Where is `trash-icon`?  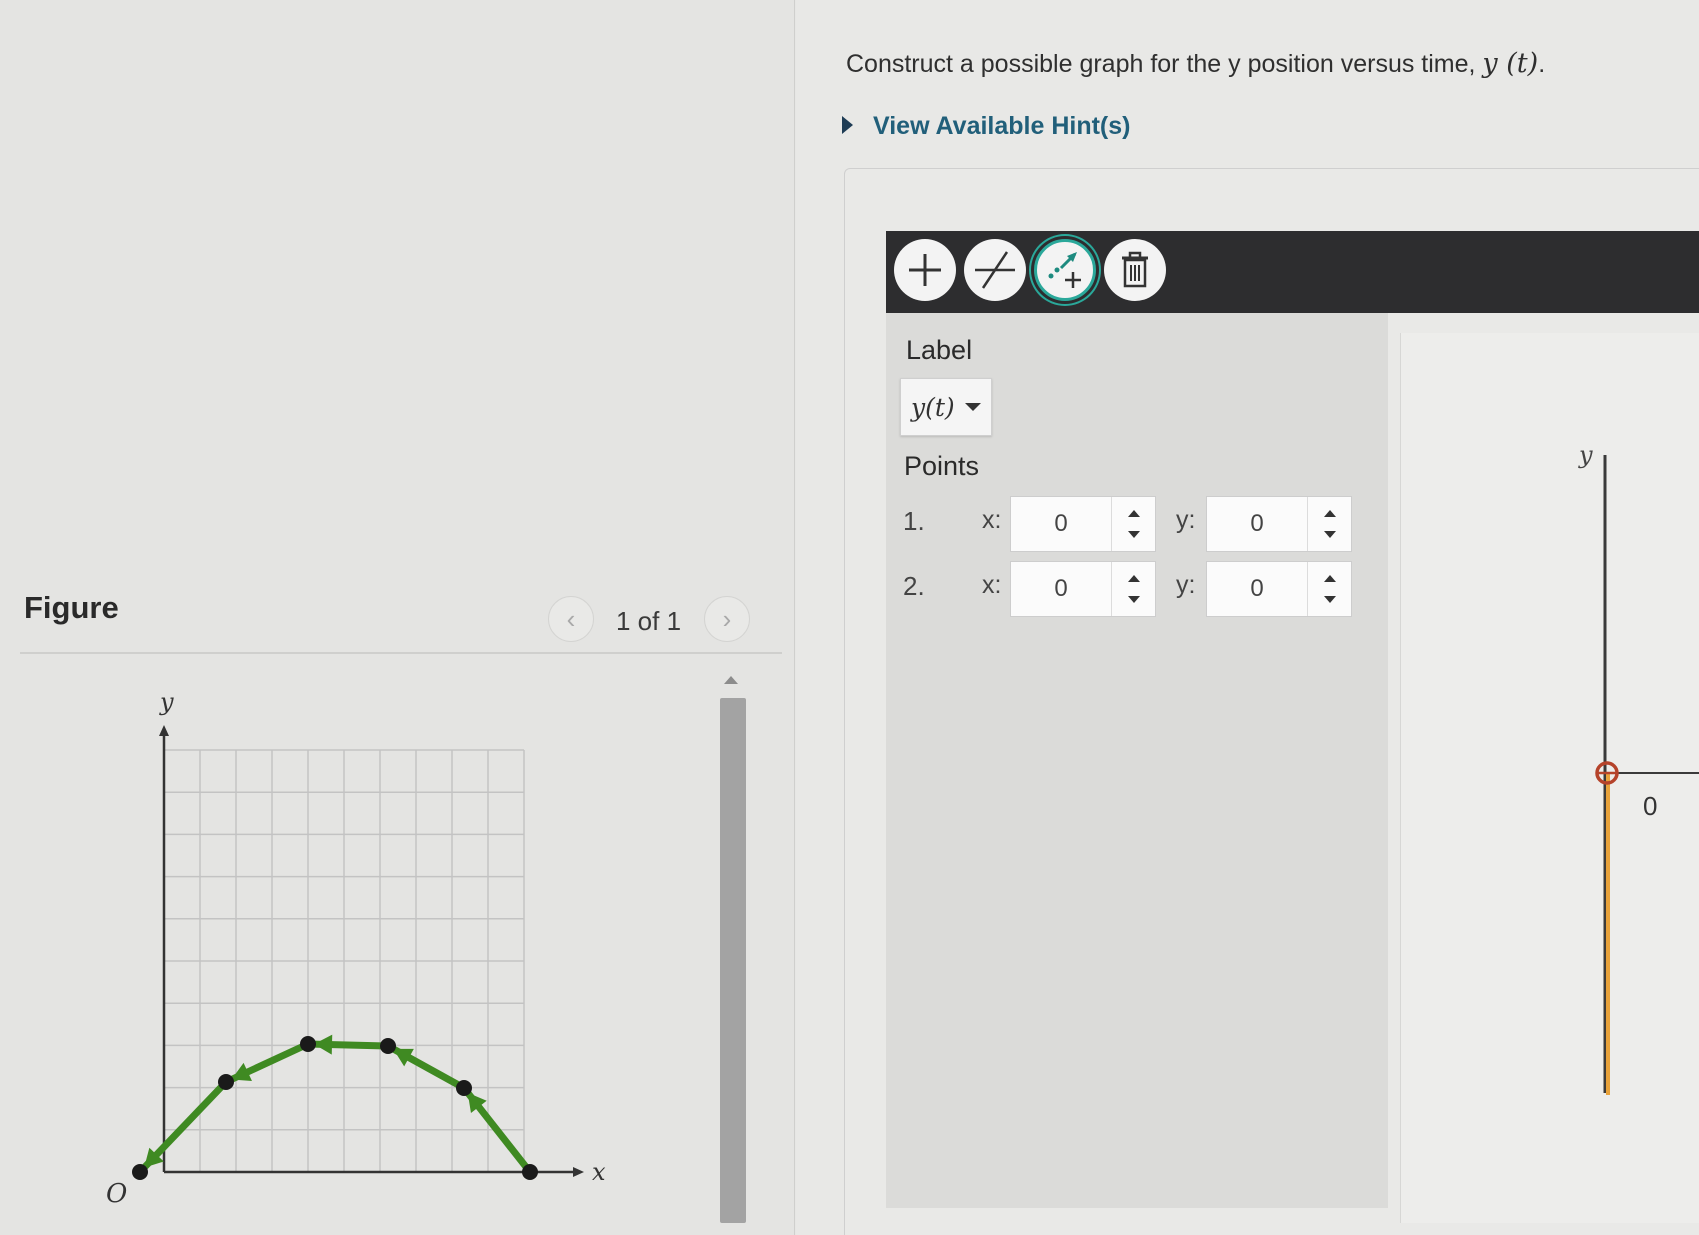 trash-icon is located at coordinates (1135, 269).